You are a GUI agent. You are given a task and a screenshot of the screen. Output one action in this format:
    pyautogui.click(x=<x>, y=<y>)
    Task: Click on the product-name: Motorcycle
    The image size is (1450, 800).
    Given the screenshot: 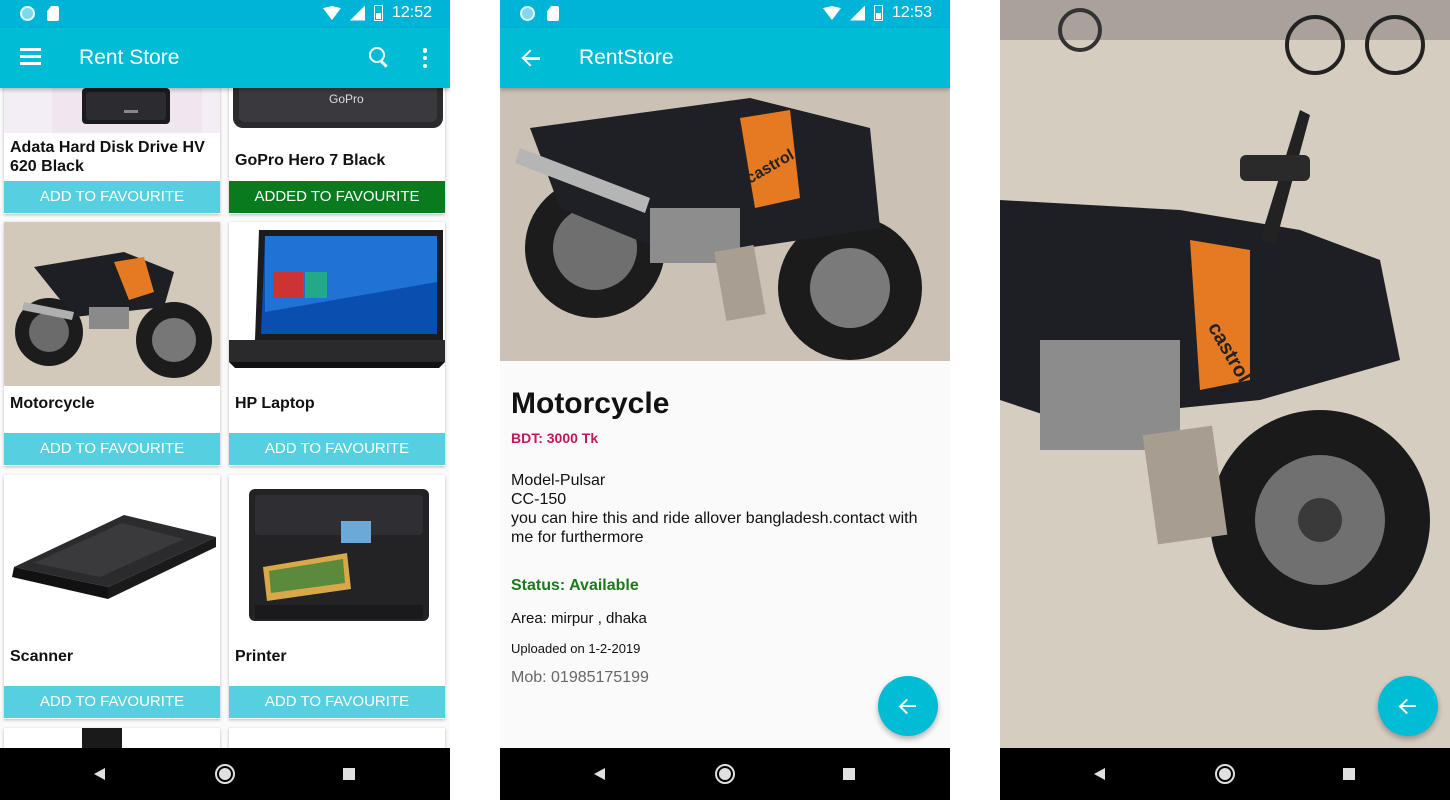 What is the action you would take?
    pyautogui.click(x=52, y=403)
    